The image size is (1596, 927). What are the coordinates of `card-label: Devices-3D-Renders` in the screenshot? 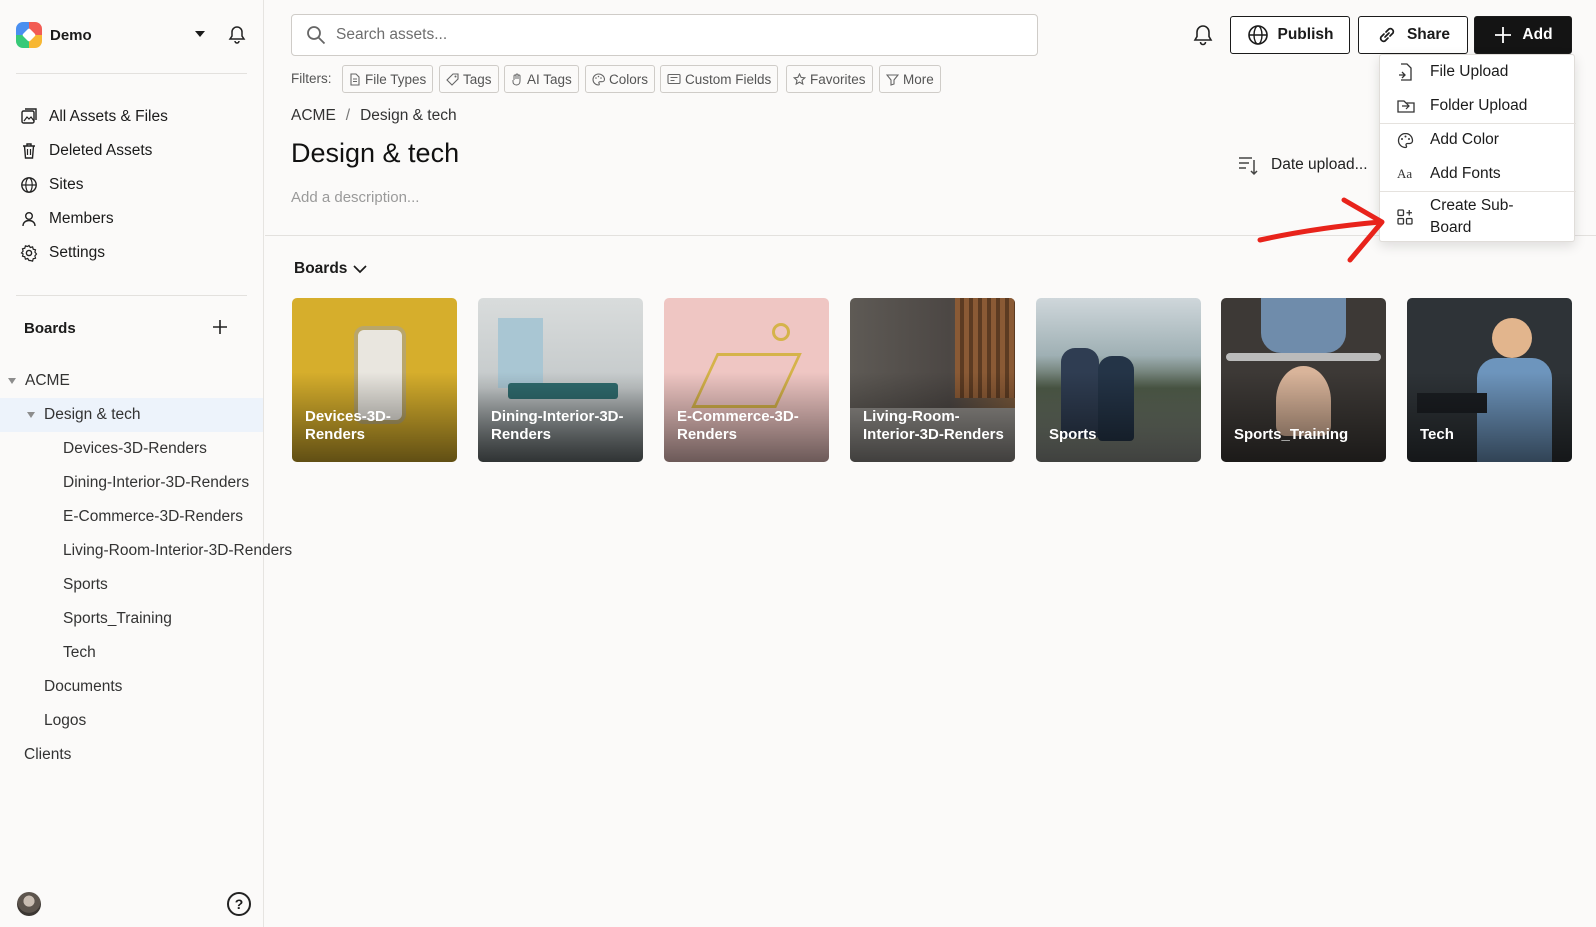 It's located at (348, 425).